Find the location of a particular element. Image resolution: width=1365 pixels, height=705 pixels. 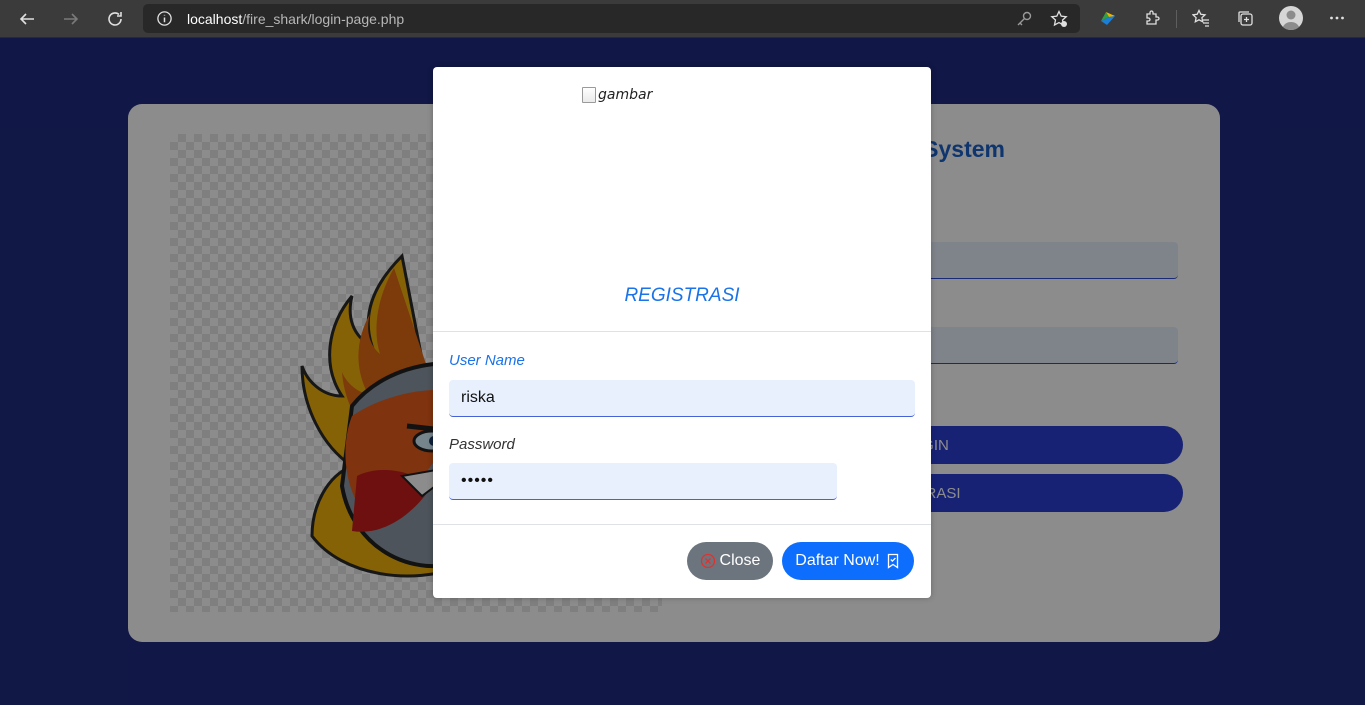

url-text: localhost/fire_shark/login-page.php is located at coordinates (295, 19).